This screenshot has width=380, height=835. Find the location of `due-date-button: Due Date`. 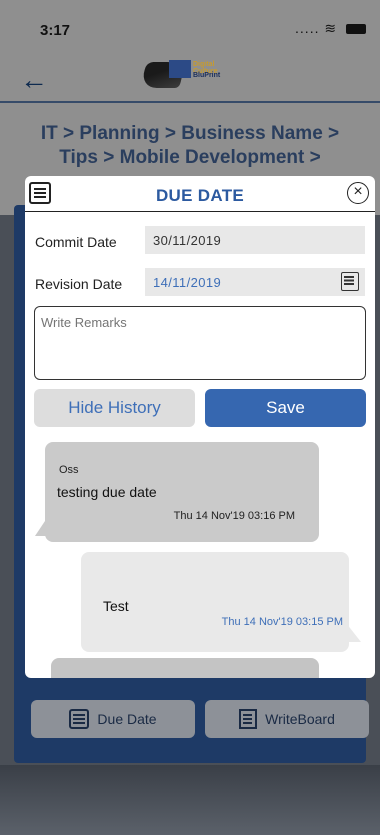

due-date-button: Due Date is located at coordinates (113, 719).